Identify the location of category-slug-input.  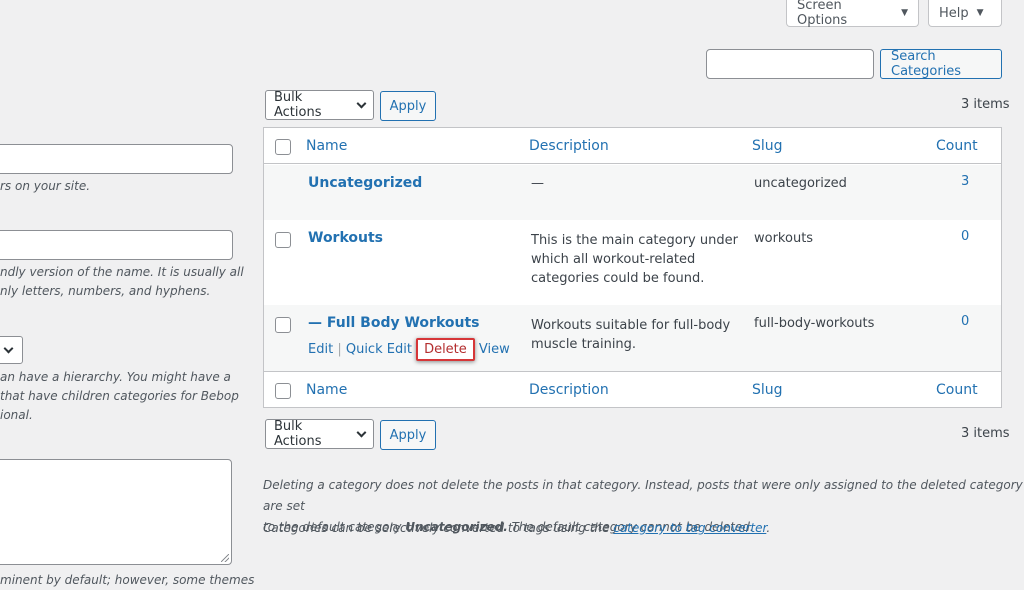
(116, 245).